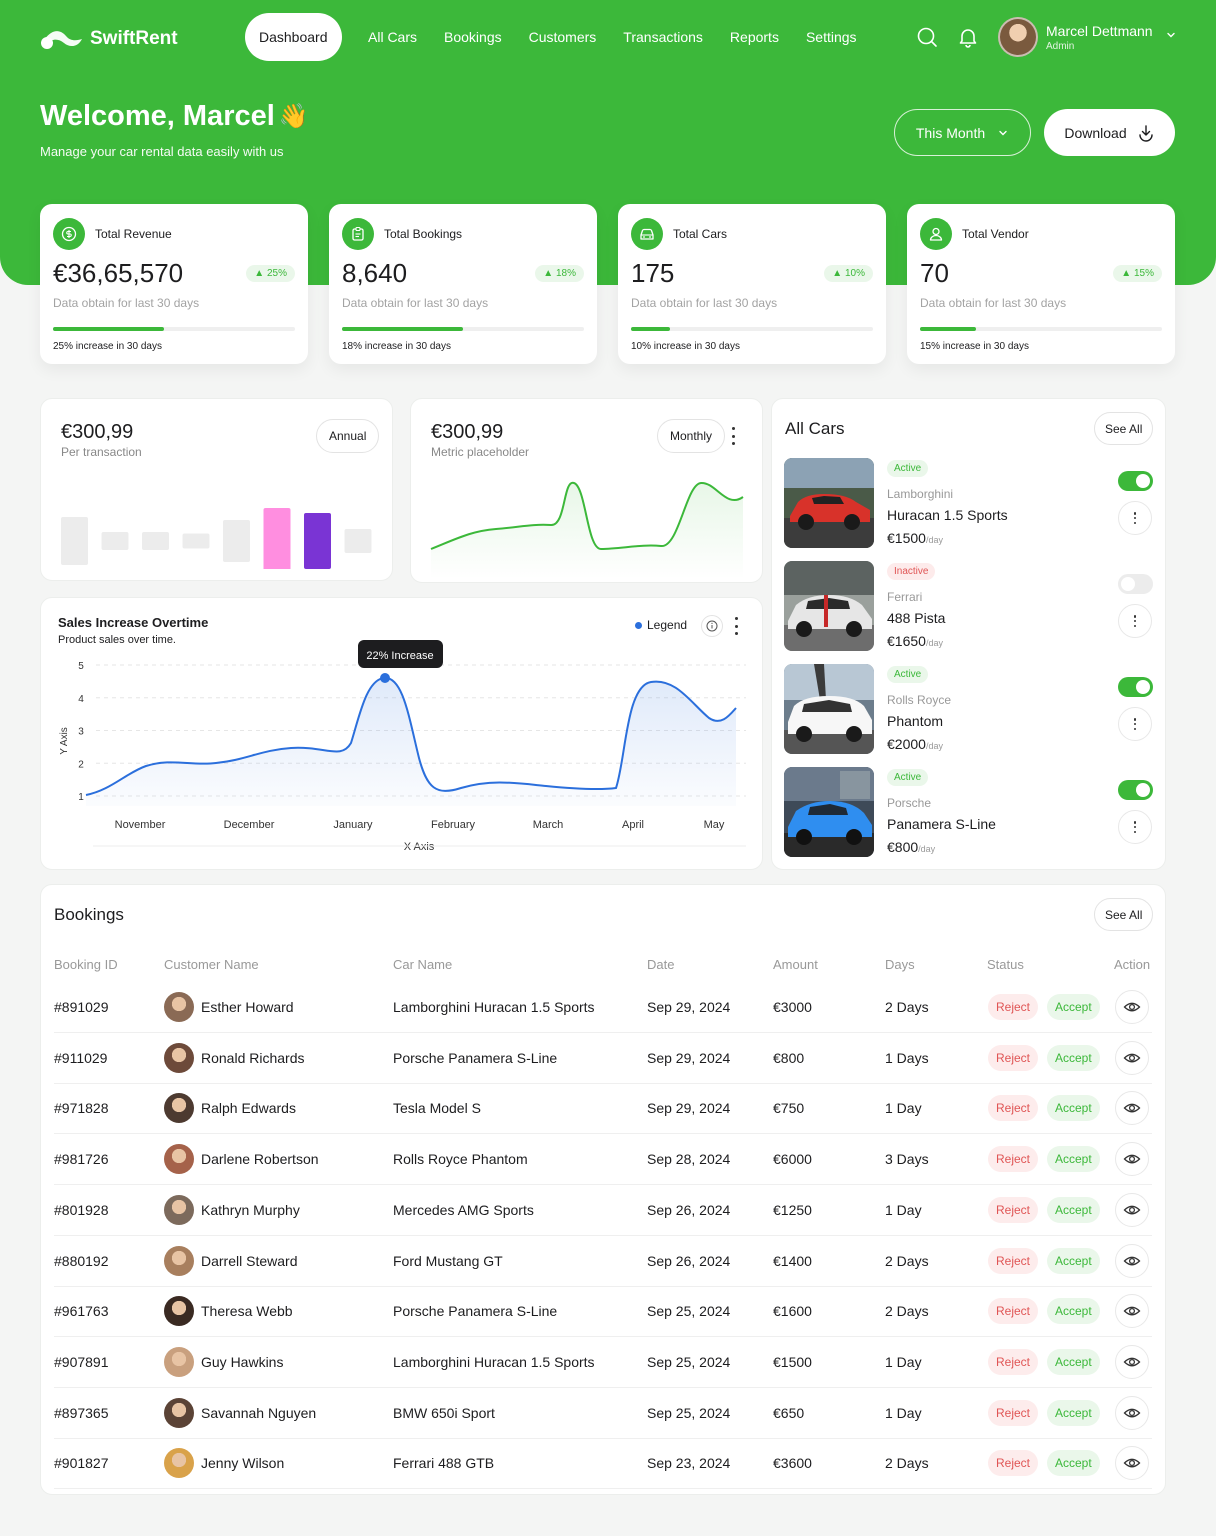 This screenshot has width=1216, height=1536. I want to click on download-button: Download, so click(1109, 132).